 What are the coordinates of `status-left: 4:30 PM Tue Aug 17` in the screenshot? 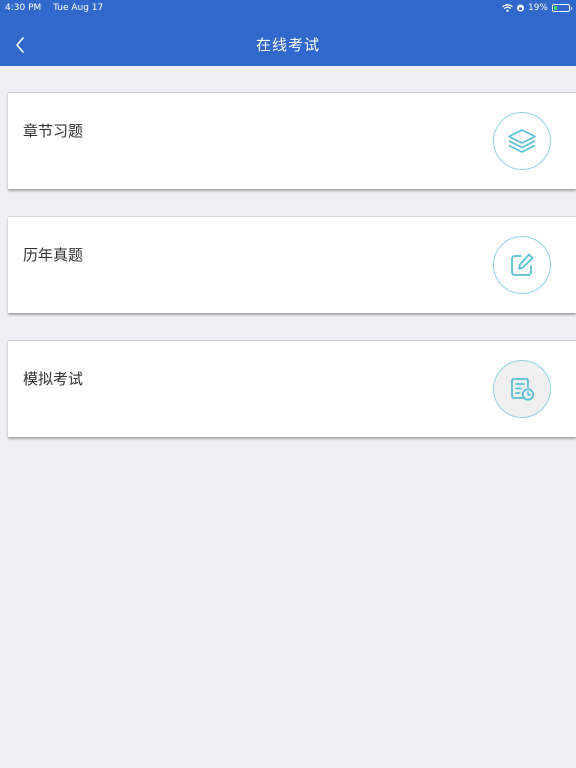 It's located at (58, 8).